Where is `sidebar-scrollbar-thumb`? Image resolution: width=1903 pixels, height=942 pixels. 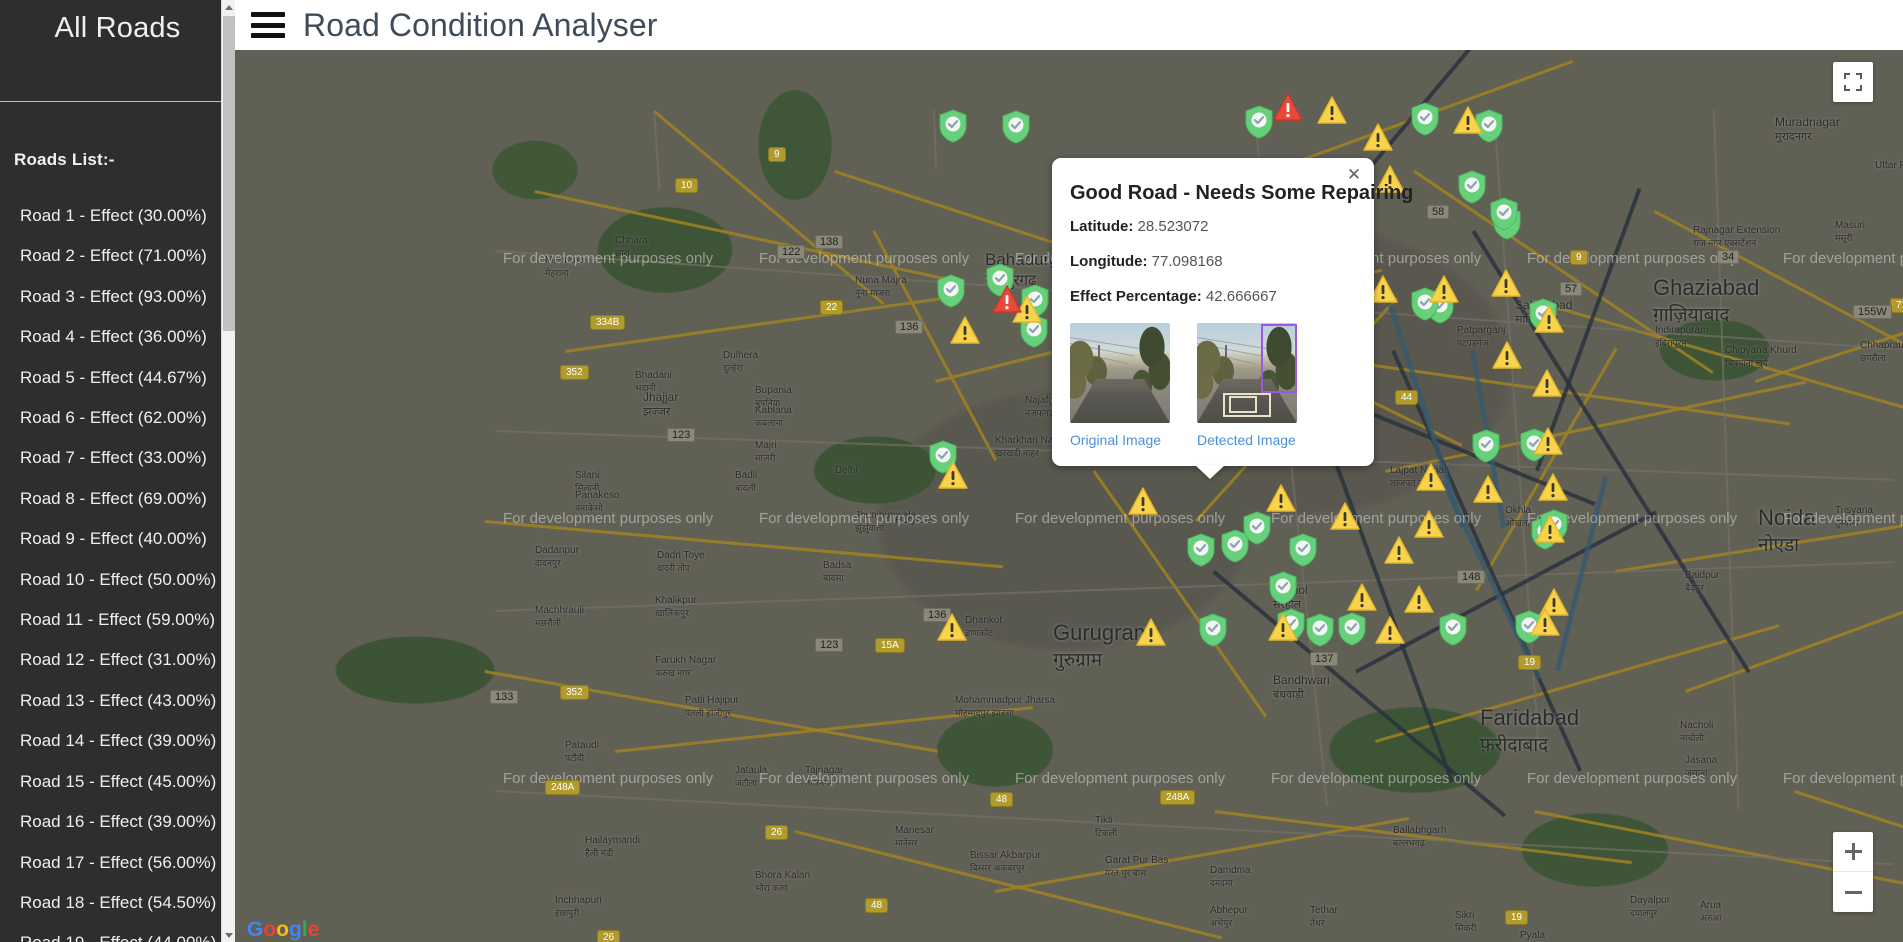 sidebar-scrollbar-thumb is located at coordinates (229, 173).